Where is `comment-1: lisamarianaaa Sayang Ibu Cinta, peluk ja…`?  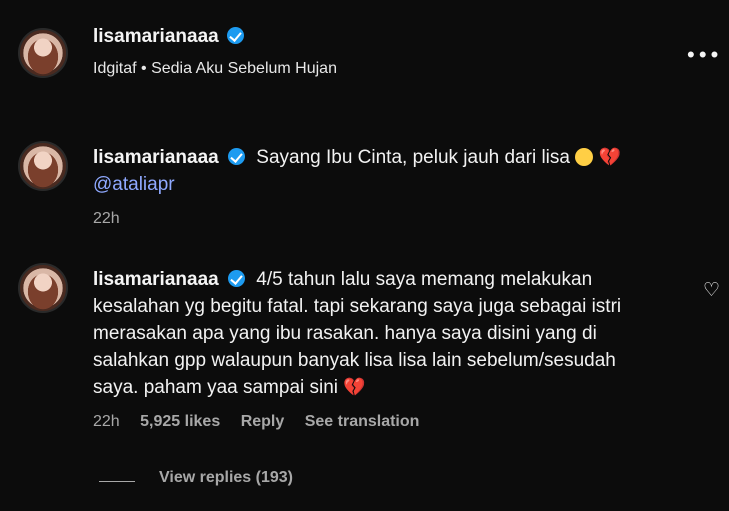 comment-1: lisamarianaaa Sayang Ibu Cinta, peluk ja… is located at coordinates (393, 186).